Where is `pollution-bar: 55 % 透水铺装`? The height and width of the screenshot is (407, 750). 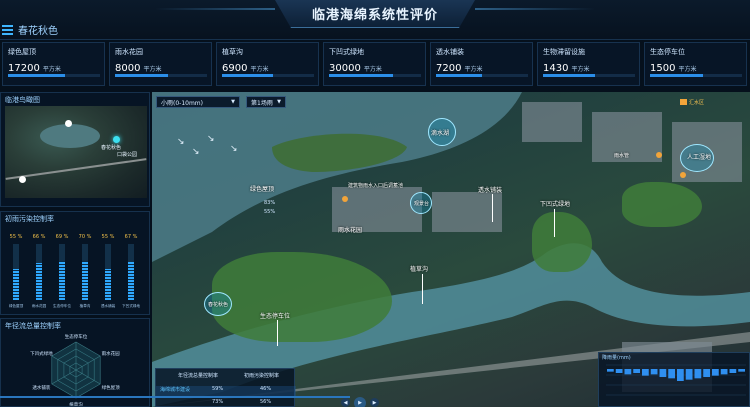
pollution-bar: 55 % 透水铺装 is located at coordinates (108, 273).